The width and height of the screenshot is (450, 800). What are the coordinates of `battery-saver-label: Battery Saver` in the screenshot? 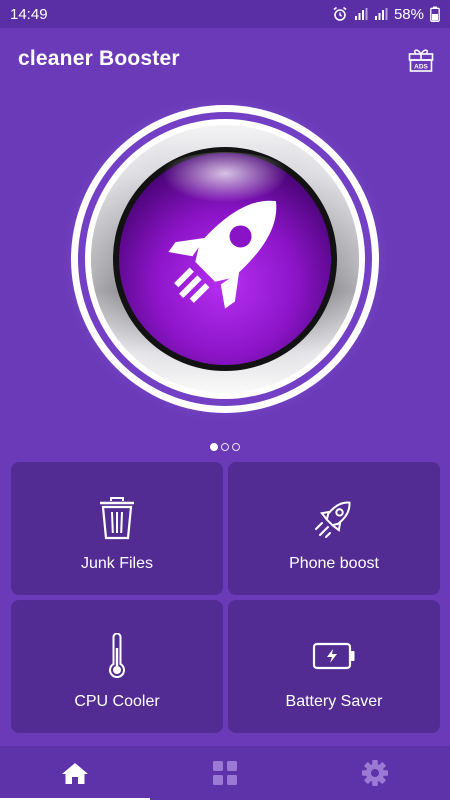 It's located at (334, 701).